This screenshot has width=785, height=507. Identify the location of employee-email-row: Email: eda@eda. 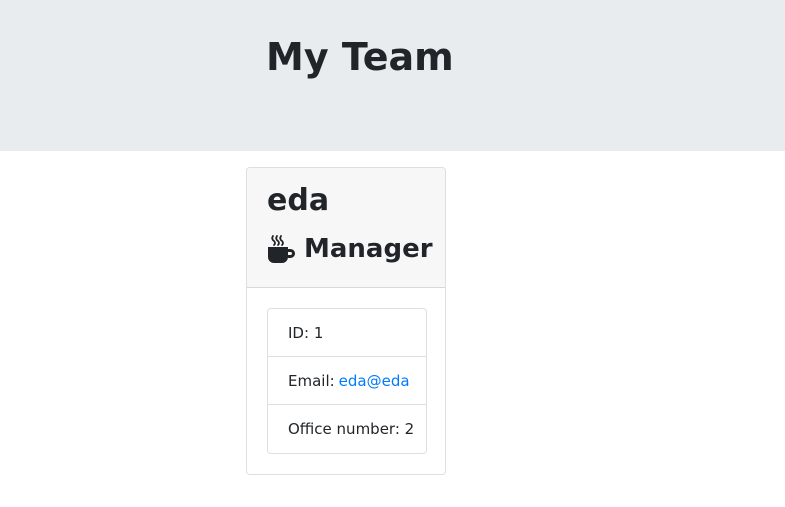
(347, 381).